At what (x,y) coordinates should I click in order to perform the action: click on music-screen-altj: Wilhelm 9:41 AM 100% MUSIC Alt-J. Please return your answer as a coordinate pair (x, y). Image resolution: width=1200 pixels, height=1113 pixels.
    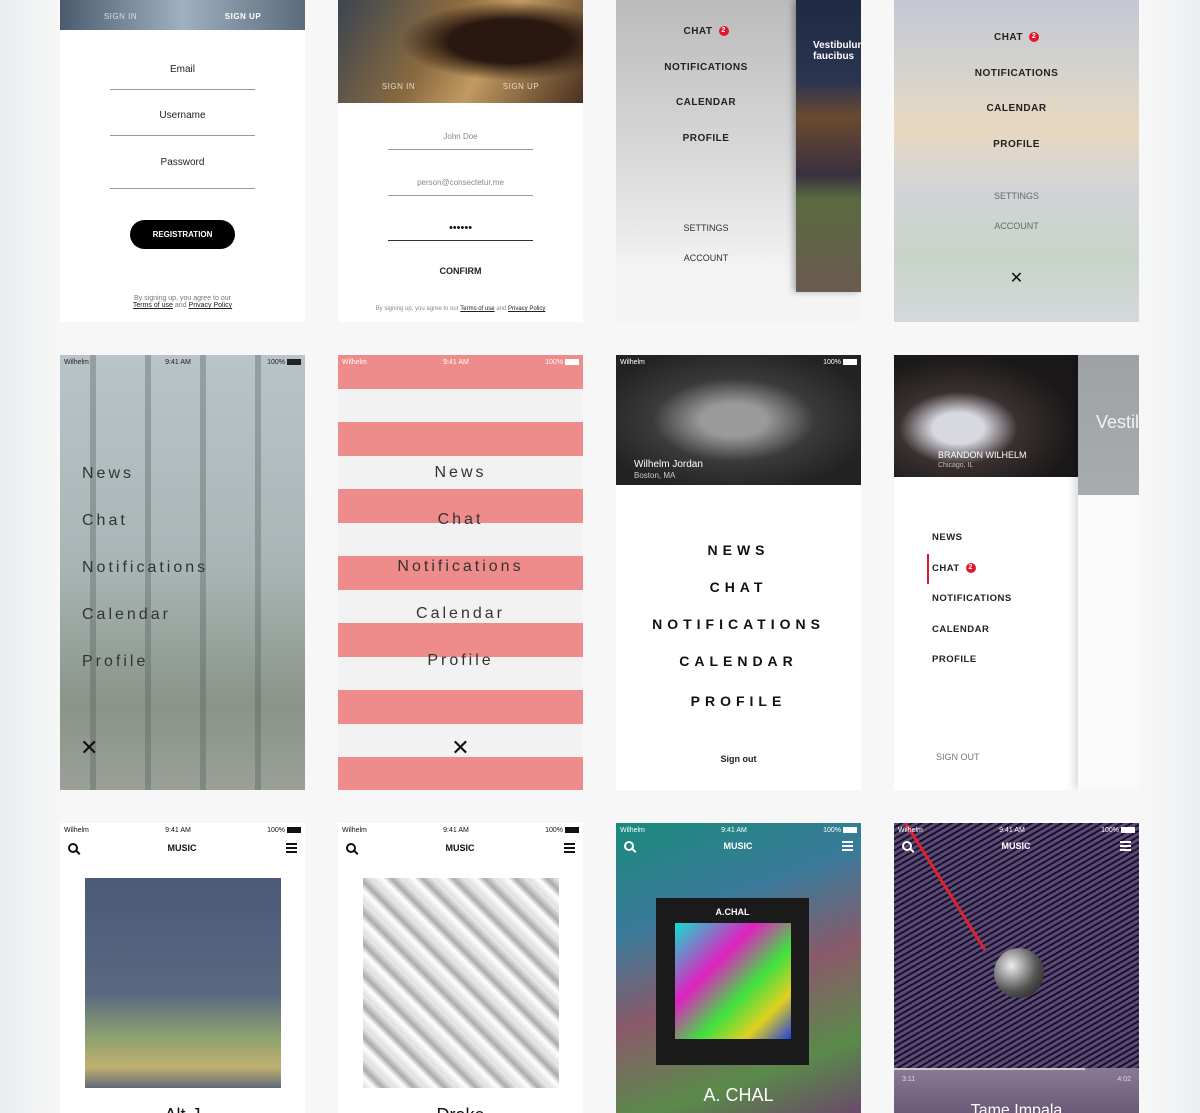
    Looking at the image, I should click on (182, 968).